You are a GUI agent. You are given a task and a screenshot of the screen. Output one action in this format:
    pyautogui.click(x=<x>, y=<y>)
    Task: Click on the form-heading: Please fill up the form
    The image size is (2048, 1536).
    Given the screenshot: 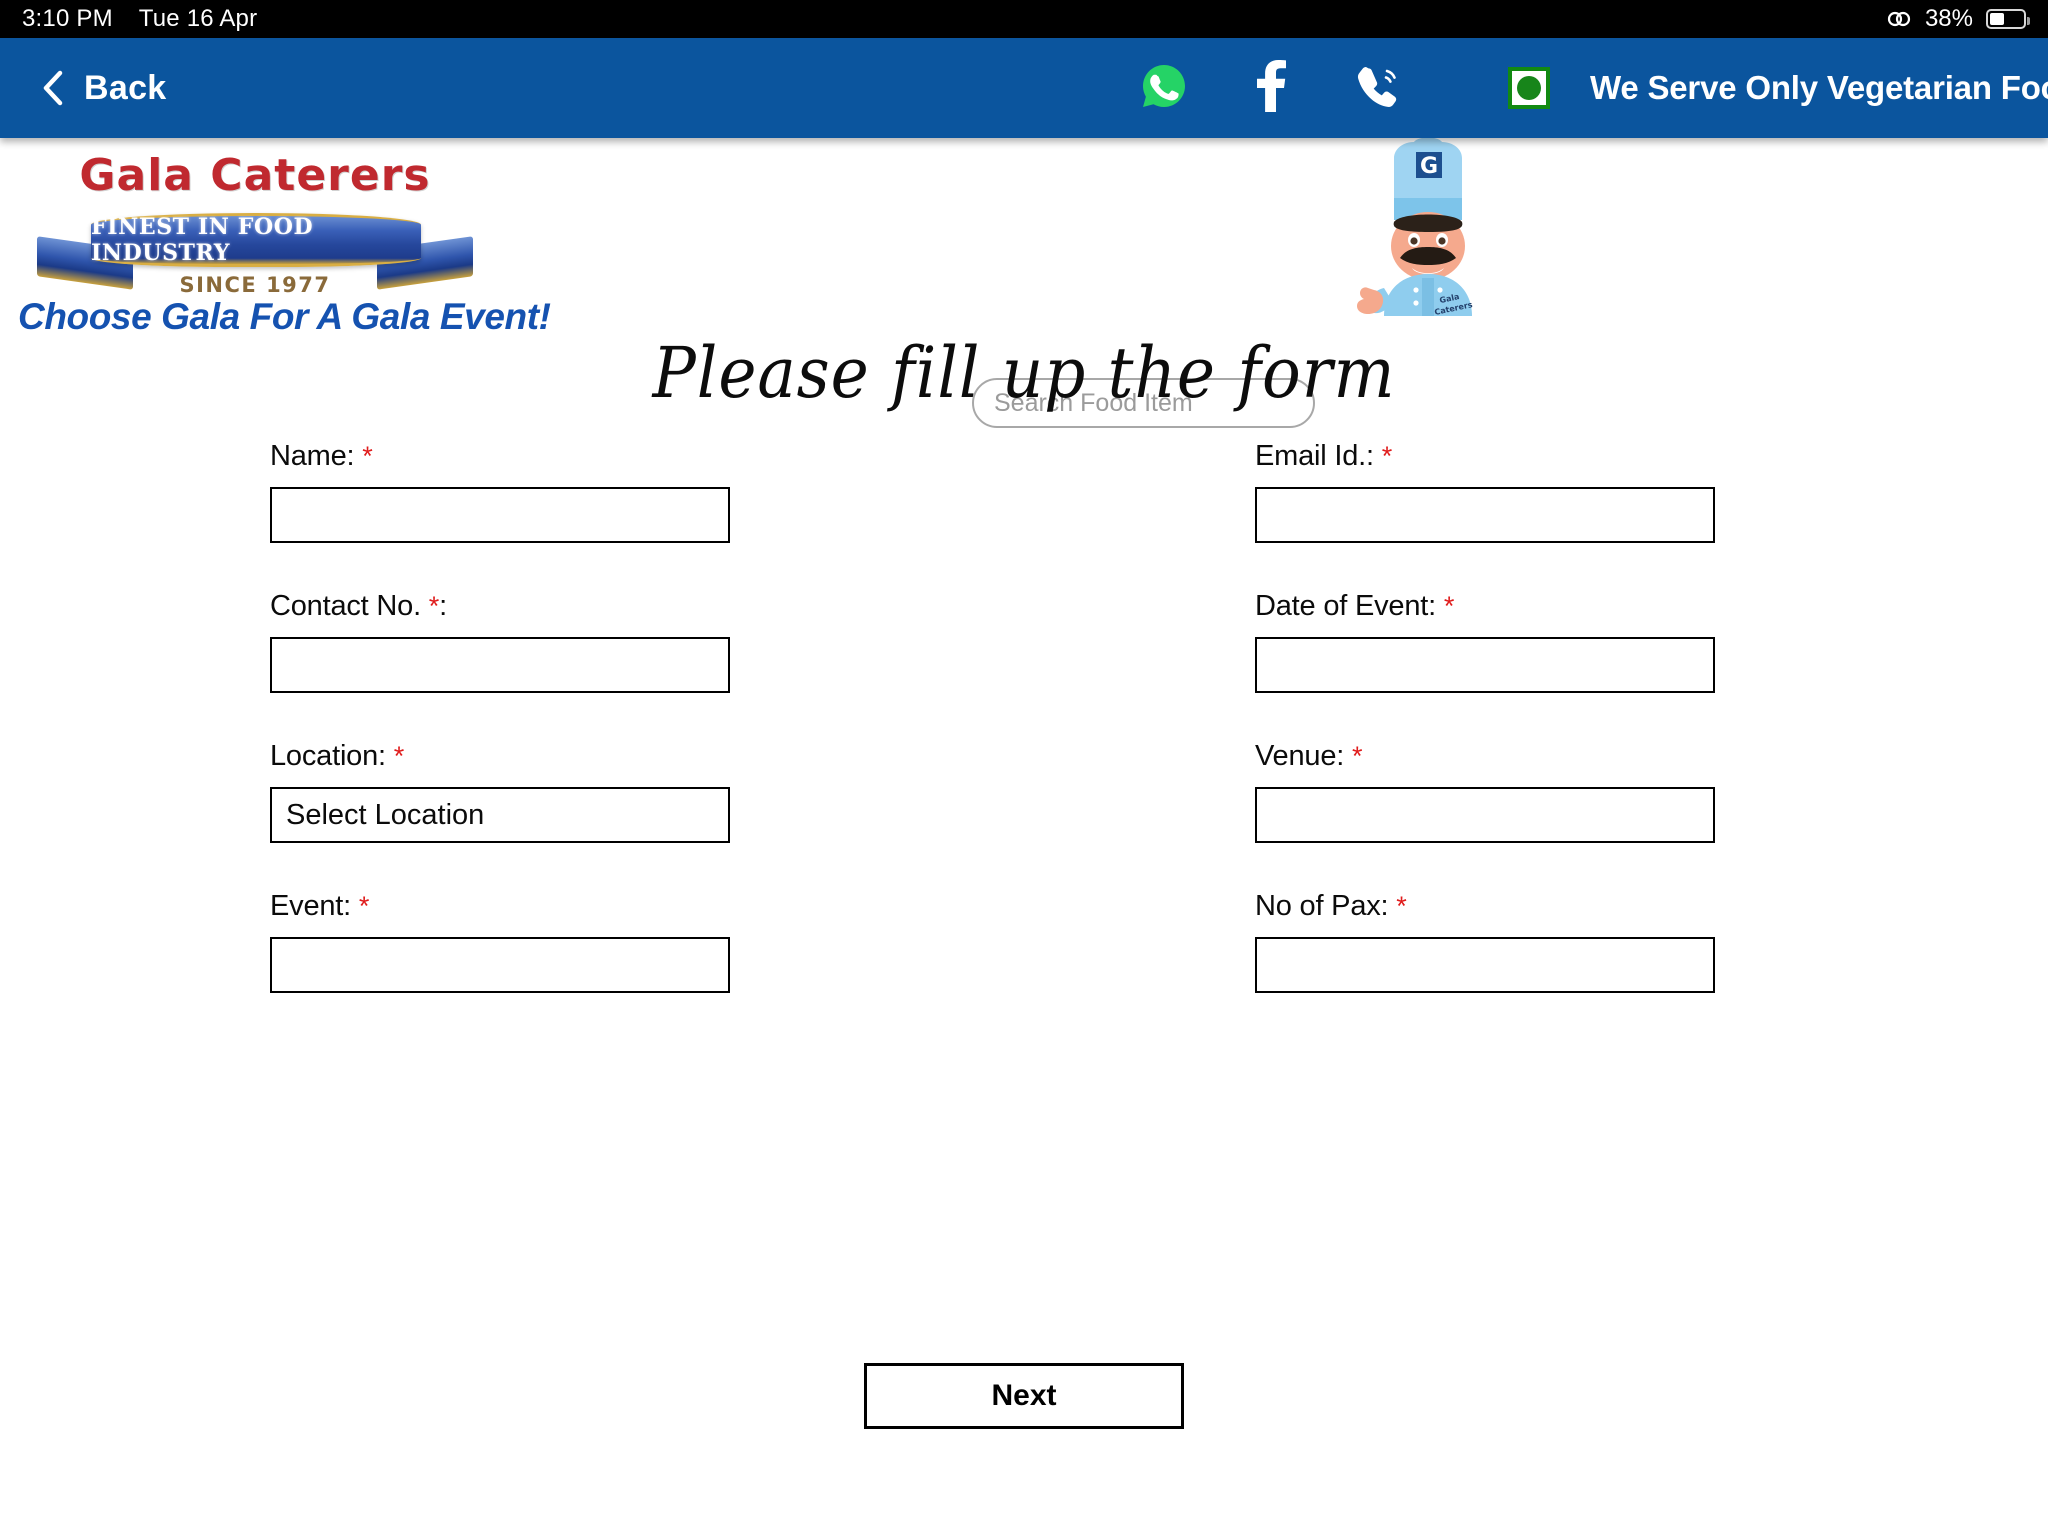 What is the action you would take?
    pyautogui.click(x=1024, y=373)
    